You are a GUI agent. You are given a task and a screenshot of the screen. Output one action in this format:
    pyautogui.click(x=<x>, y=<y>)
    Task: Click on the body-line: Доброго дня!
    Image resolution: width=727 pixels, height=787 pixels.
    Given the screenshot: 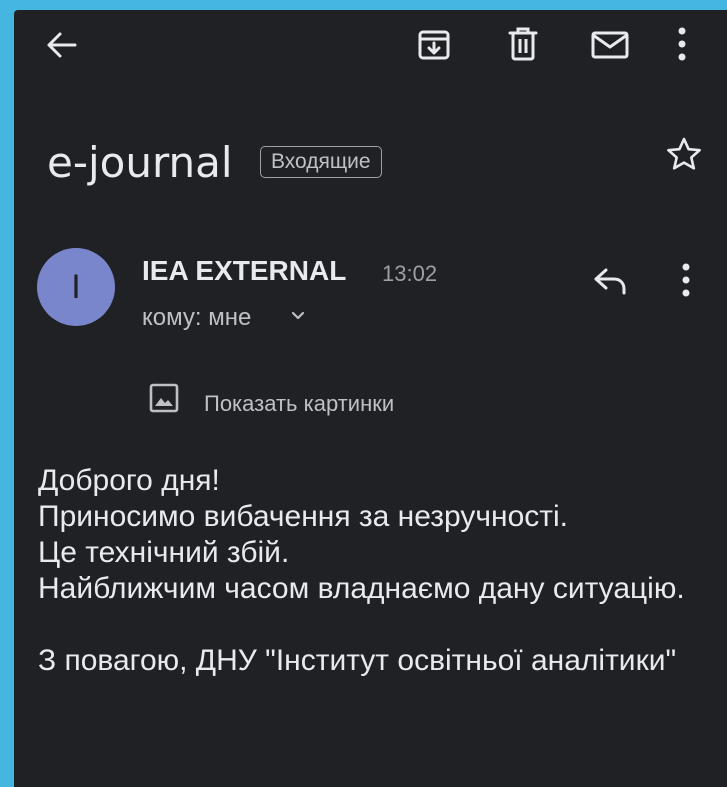 What is the action you would take?
    pyautogui.click(x=129, y=480)
    